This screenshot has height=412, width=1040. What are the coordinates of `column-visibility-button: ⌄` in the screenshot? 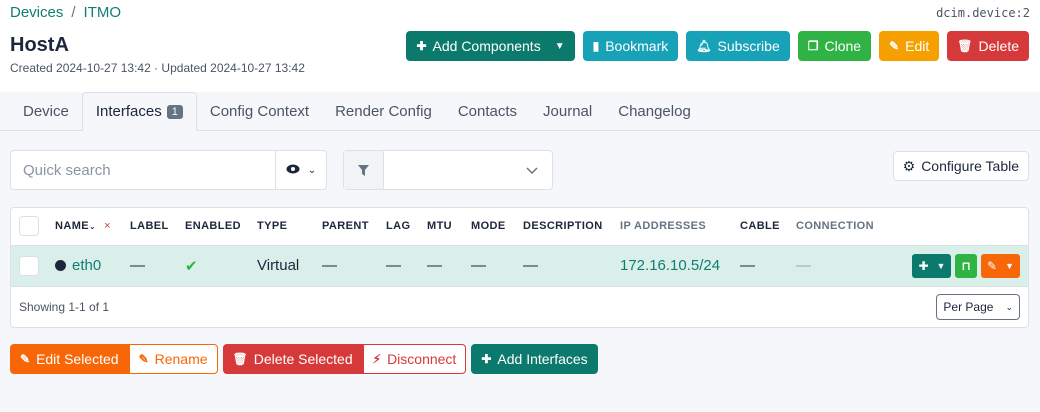 It's located at (300, 170).